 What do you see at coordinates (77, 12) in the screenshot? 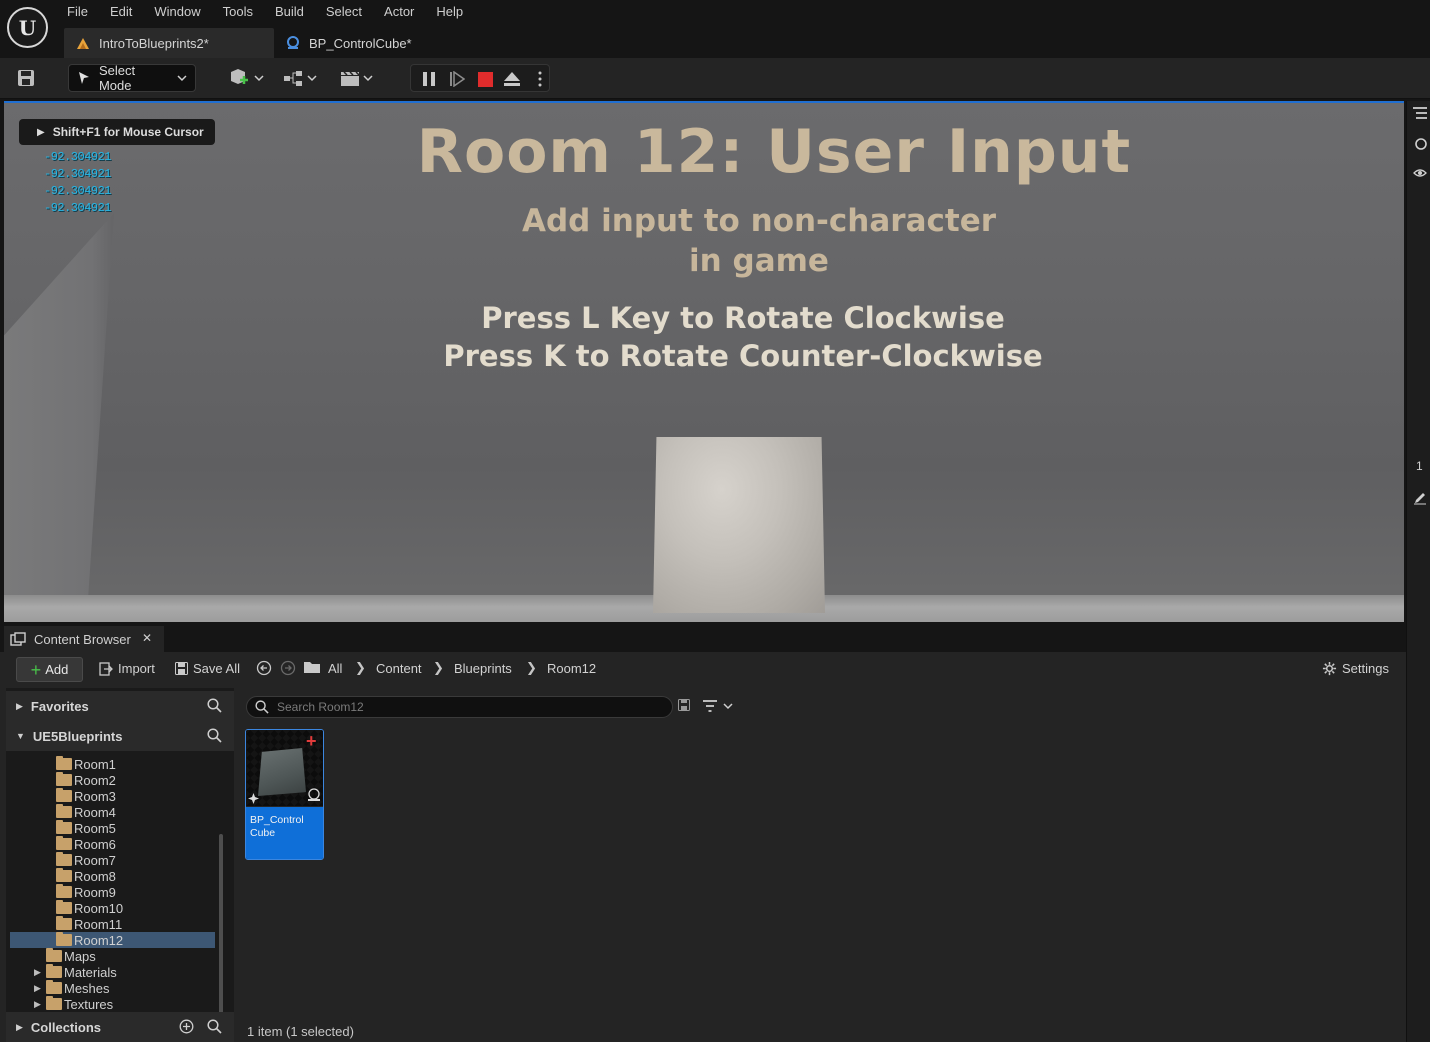
I see `menu-file: File` at bounding box center [77, 12].